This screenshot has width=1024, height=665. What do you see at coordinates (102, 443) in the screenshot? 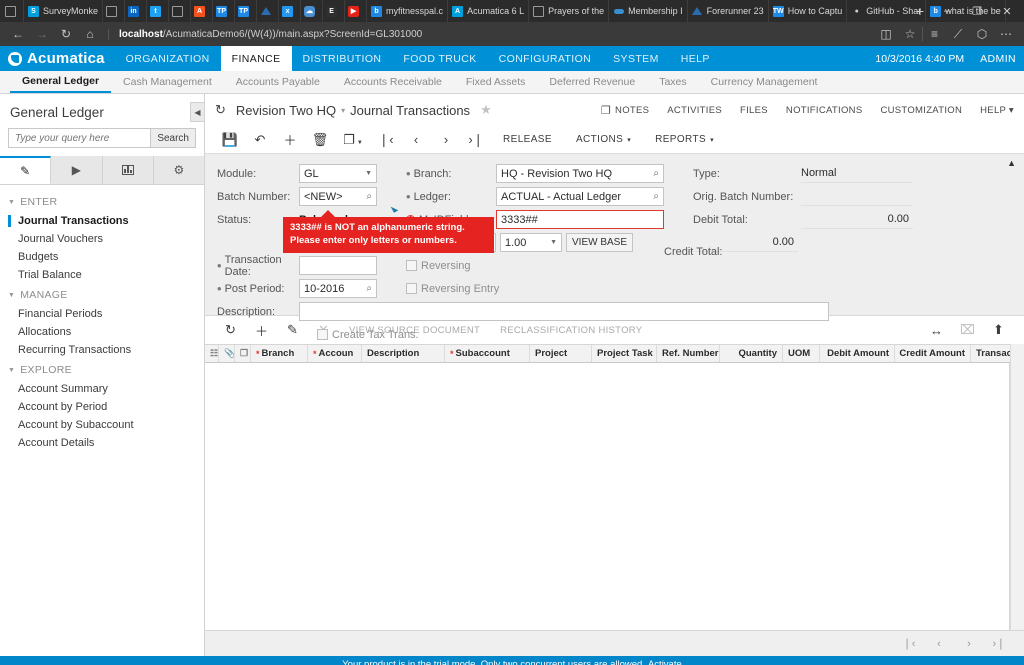
I see `sidebar-item-account-details: Account Details` at bounding box center [102, 443].